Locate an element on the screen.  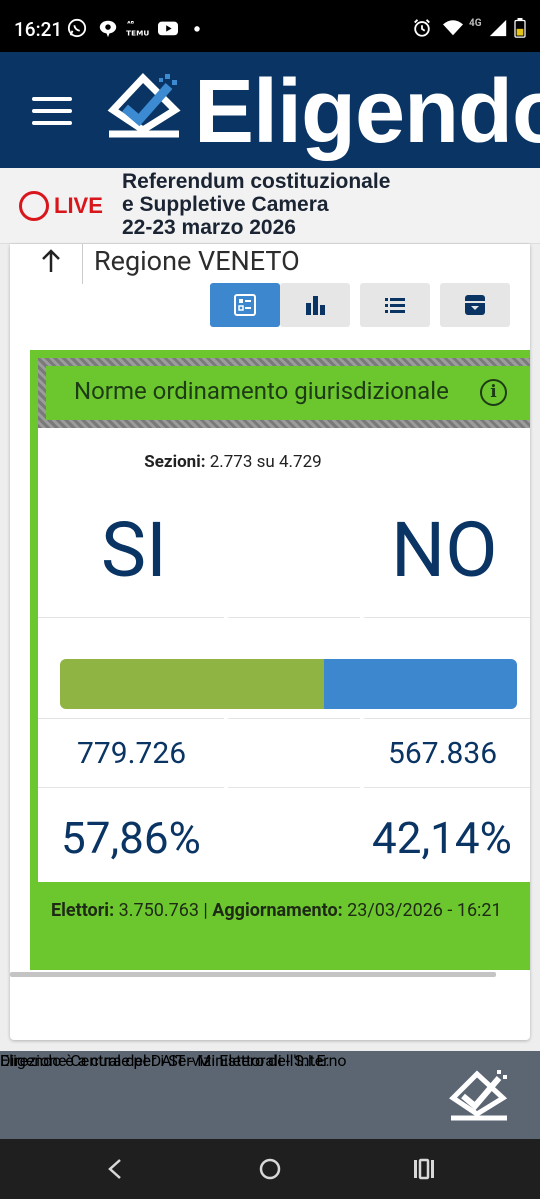
elettori-value: 3.750.763 is located at coordinates (158, 910).